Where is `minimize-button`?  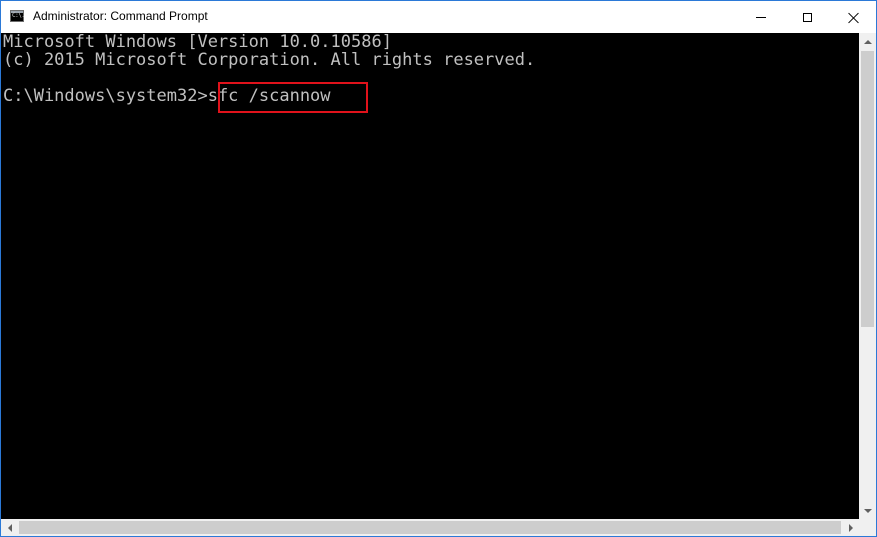
minimize-button is located at coordinates (761, 17).